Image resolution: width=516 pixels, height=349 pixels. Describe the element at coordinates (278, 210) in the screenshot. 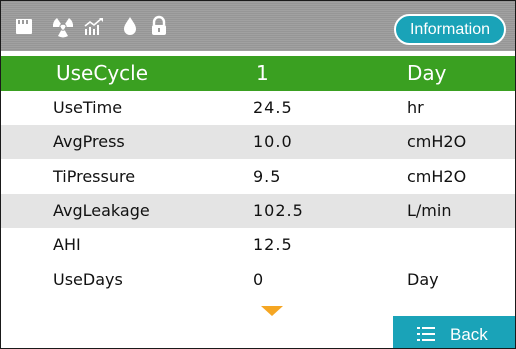

I see `row-value: 102.5` at that location.